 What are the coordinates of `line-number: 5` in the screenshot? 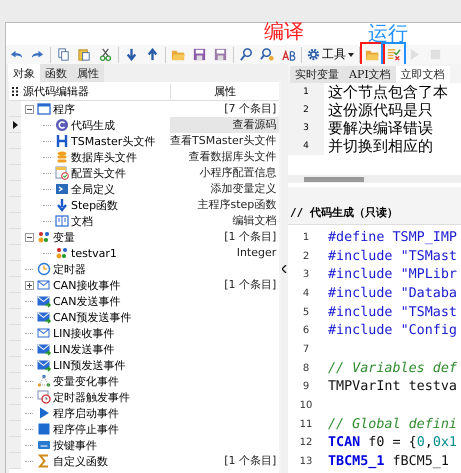 It's located at (306, 312).